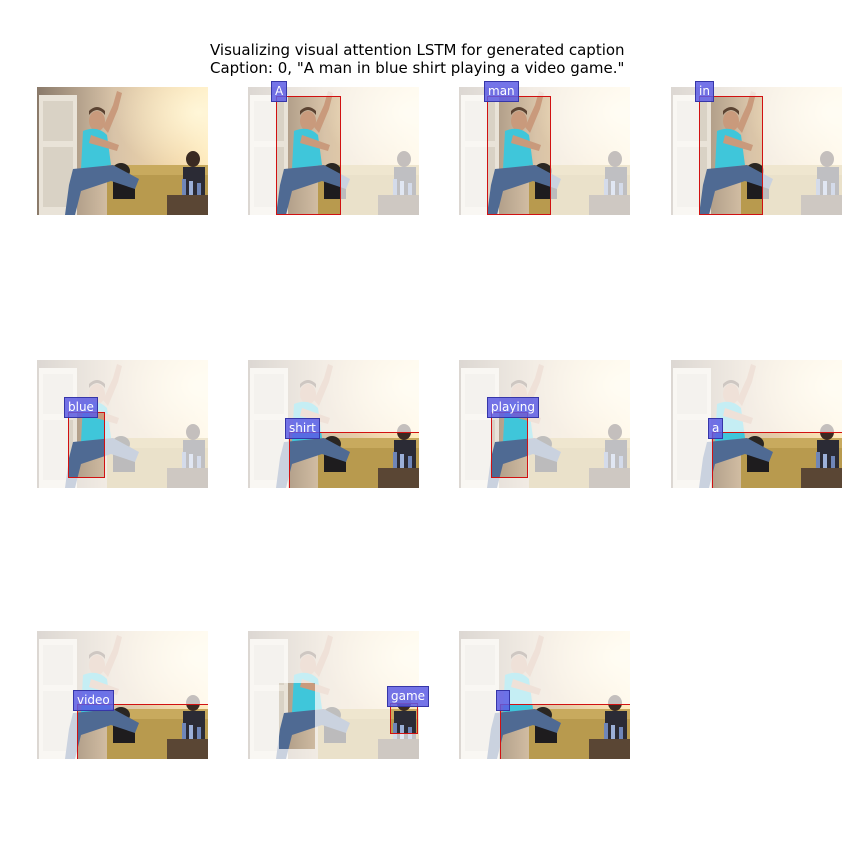 This screenshot has width=864, height=864. I want to click on word-label: video, so click(93, 700).